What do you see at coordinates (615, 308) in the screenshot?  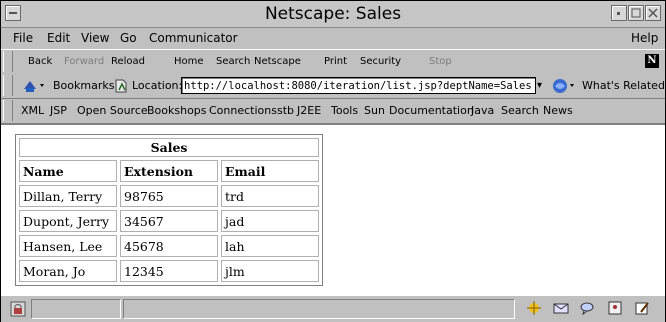 I see `address-book-component-icon` at bounding box center [615, 308].